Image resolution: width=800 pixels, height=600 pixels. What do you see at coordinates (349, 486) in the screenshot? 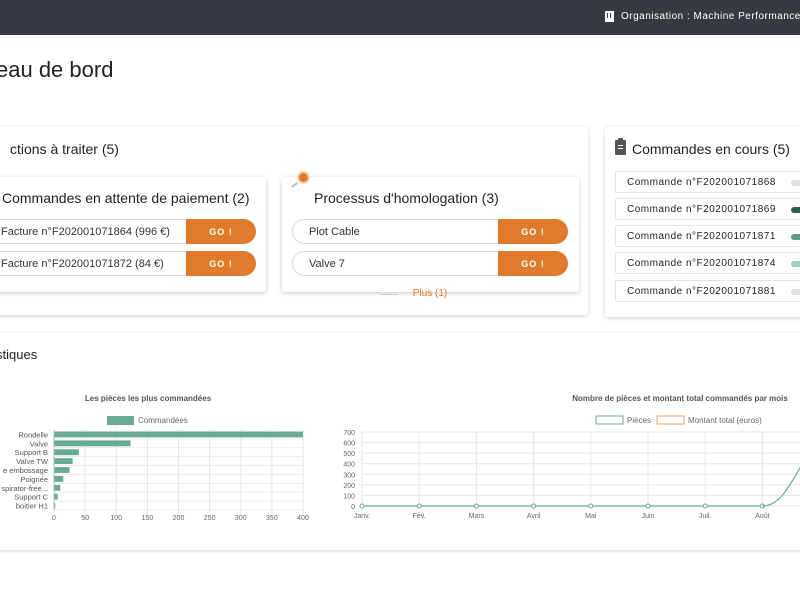
I see `y-tick-label: 200` at bounding box center [349, 486].